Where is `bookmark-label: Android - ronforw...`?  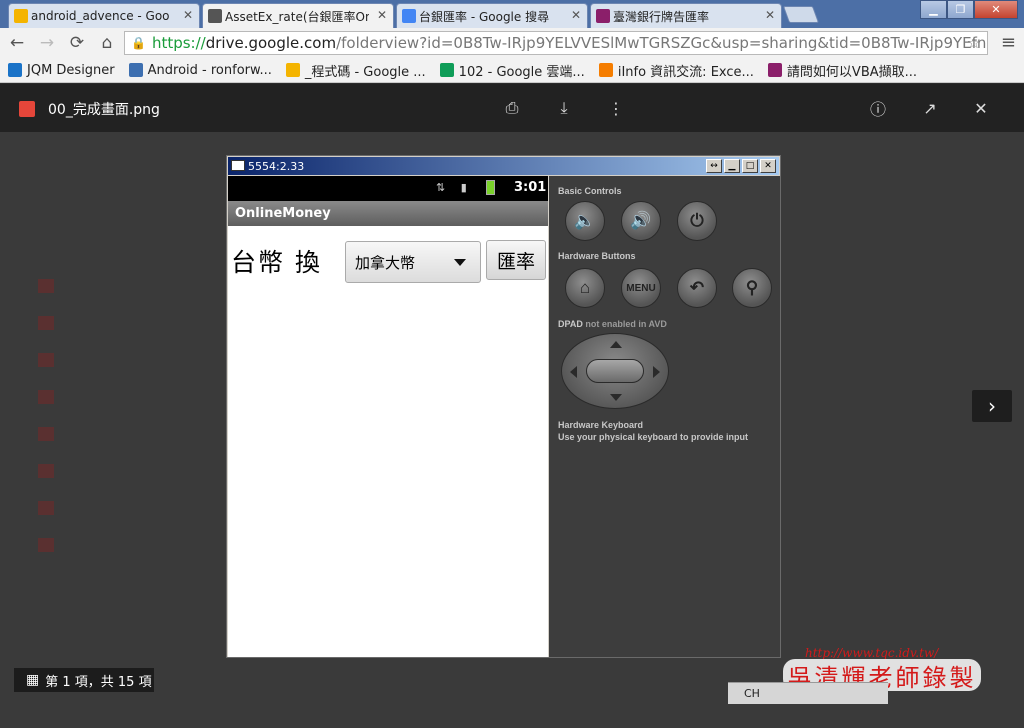
bookmark-label: Android - ronforw... is located at coordinates (209, 70).